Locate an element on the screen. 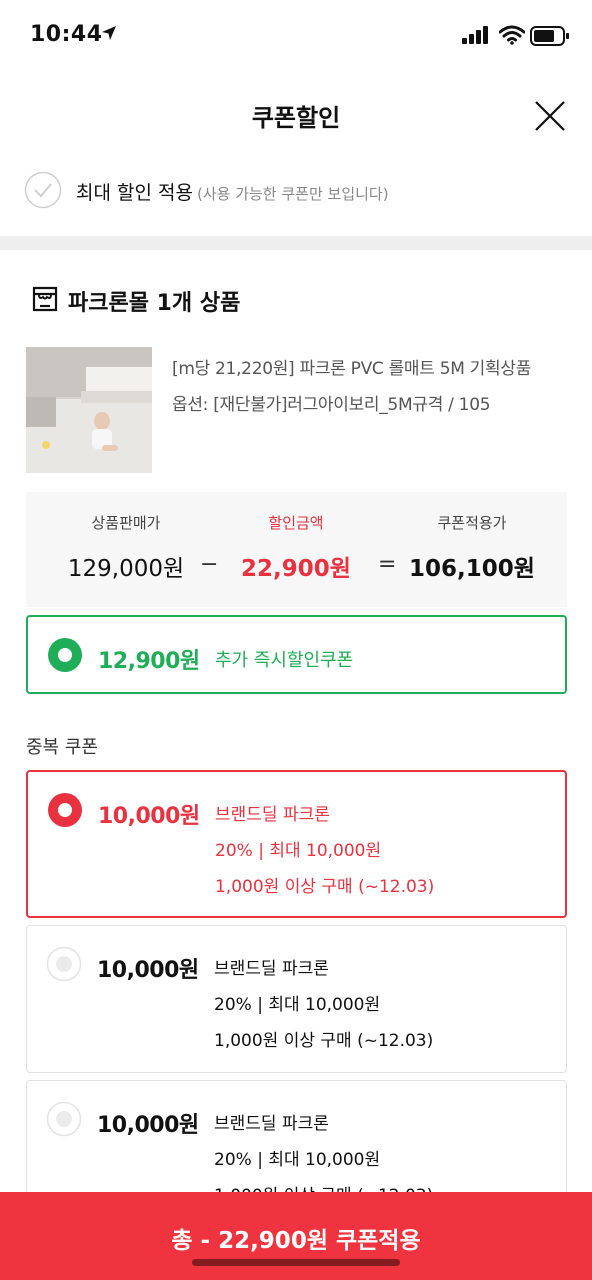 The width and height of the screenshot is (592, 1280). product-option: 옵션: [재단불가]러그아이보리_5M규격 / 105 is located at coordinates (331, 405).